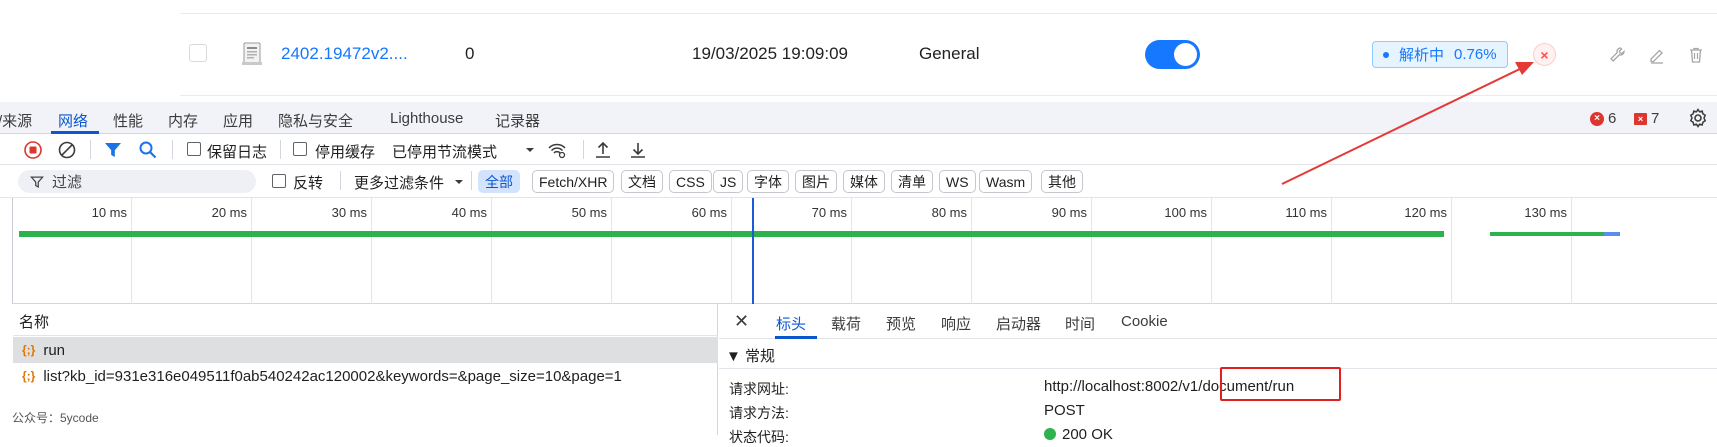  I want to click on timeline-tick-label: 70 ms, so click(829, 212).